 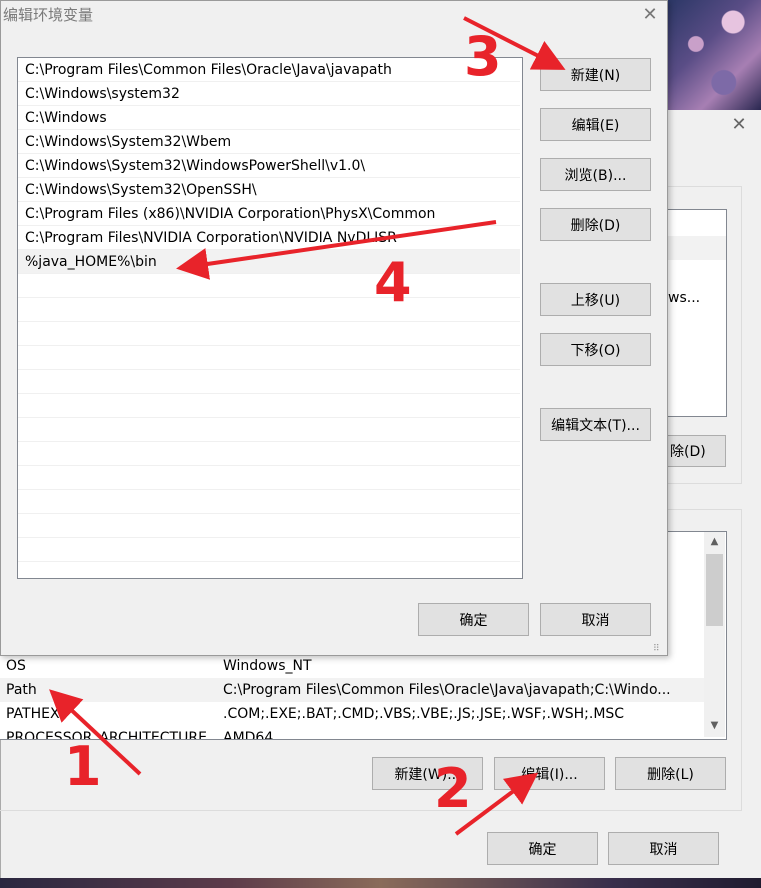 I want to click on annotation-number-1: 1, so click(x=83, y=766).